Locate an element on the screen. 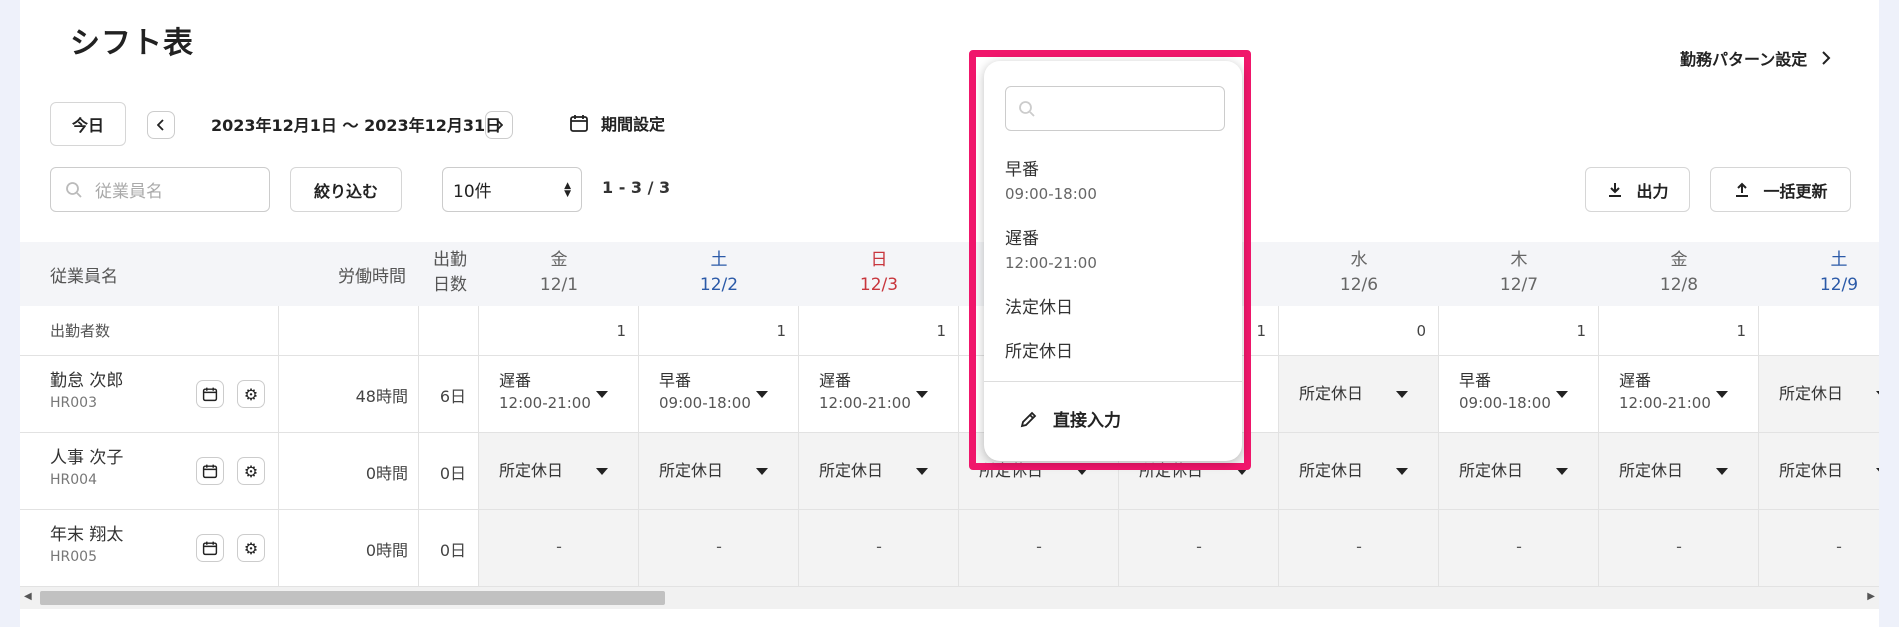 Image resolution: width=1899 pixels, height=627 pixels. popup-option-early: 早番 09:00-18:00 is located at coordinates (1051, 182).